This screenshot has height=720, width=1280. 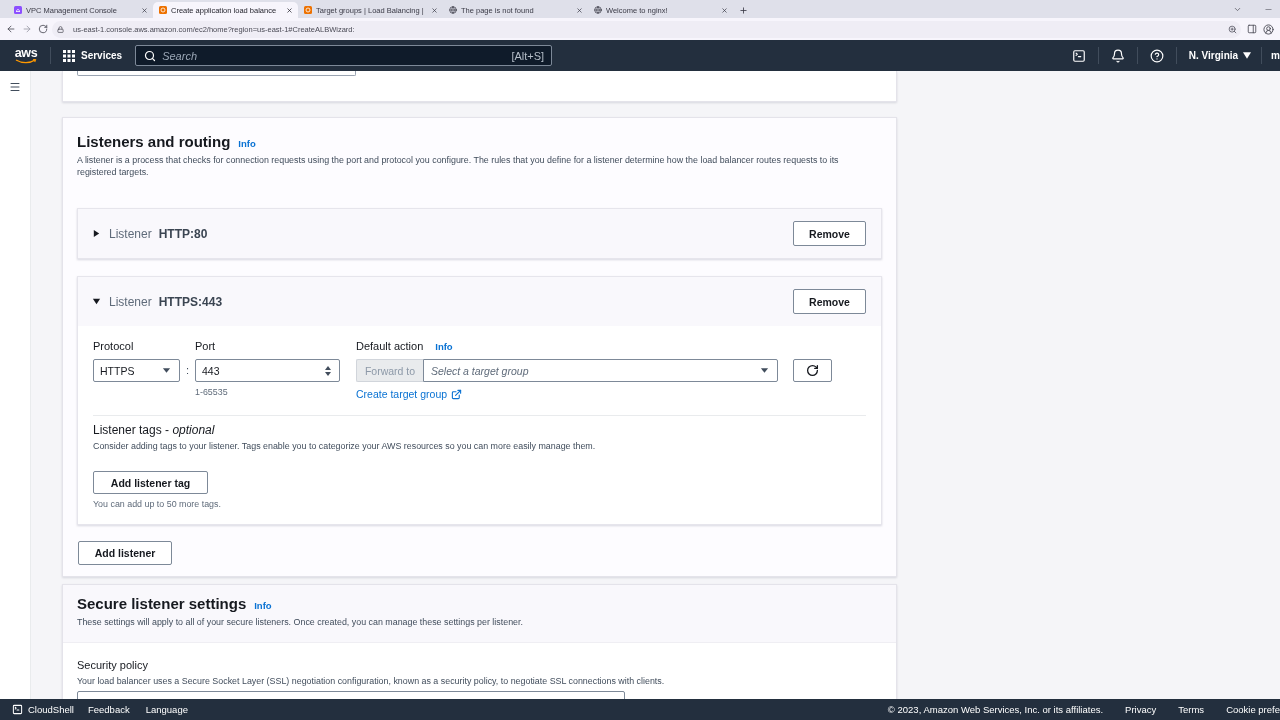 What do you see at coordinates (166, 709) in the screenshot?
I see `footer-link: Language` at bounding box center [166, 709].